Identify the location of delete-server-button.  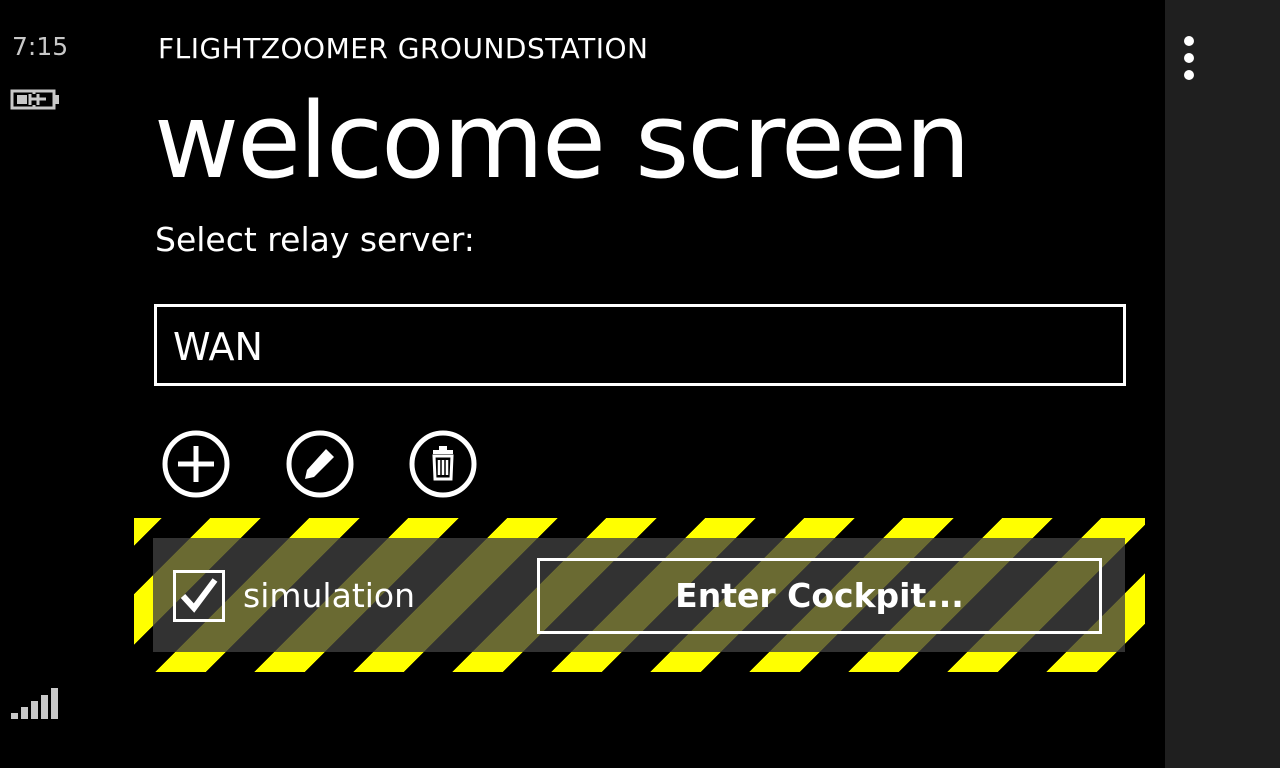
(443, 464).